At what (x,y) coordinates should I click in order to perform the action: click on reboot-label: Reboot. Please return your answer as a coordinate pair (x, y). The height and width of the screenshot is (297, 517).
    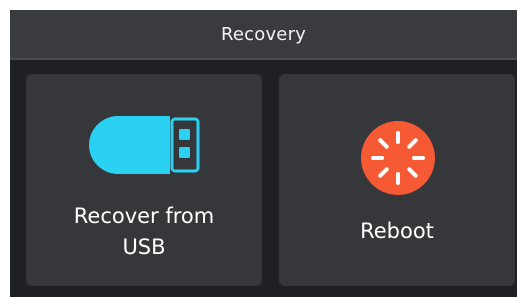
    Looking at the image, I should click on (397, 231).